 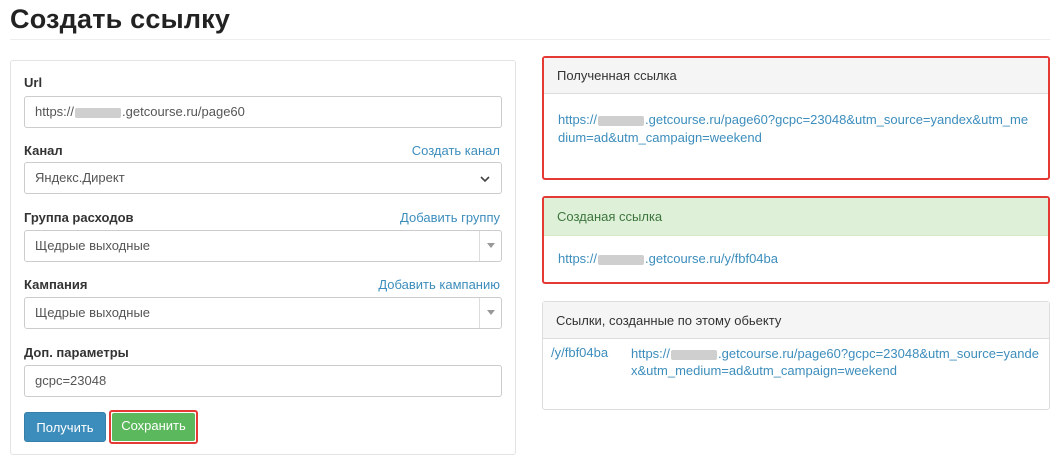 I want to click on created-link: https:// .getcourse.ru/y/fbf04ba, so click(x=668, y=258).